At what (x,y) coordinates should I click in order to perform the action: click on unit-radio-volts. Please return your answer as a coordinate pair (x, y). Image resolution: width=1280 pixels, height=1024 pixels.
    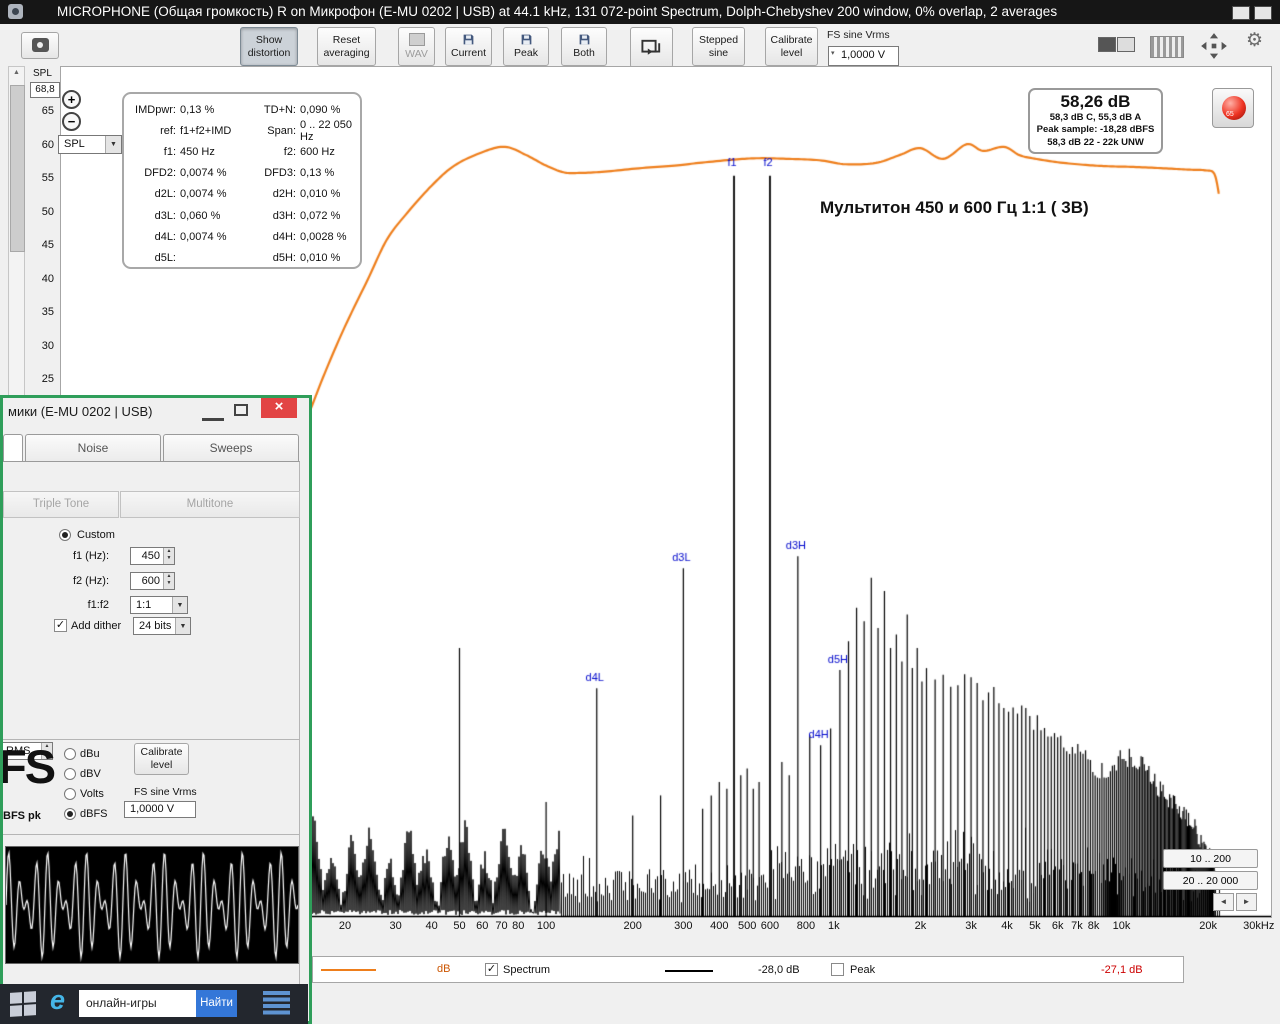
    Looking at the image, I should click on (70, 794).